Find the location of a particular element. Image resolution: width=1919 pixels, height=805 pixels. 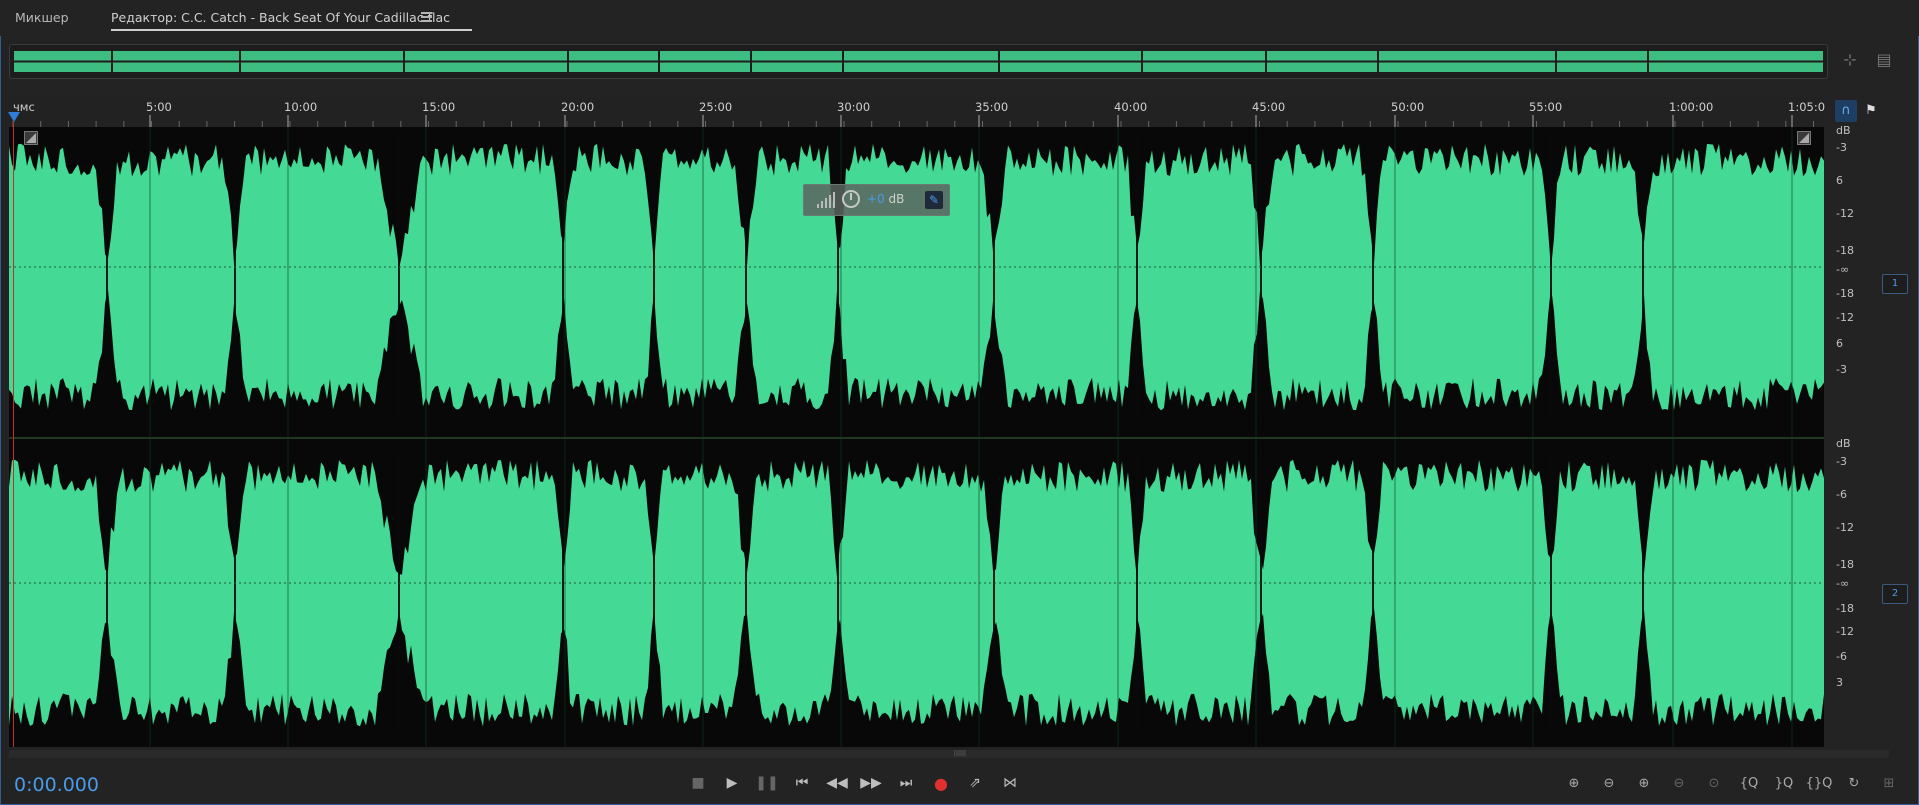

waveform-overview is located at coordinates (918, 61).